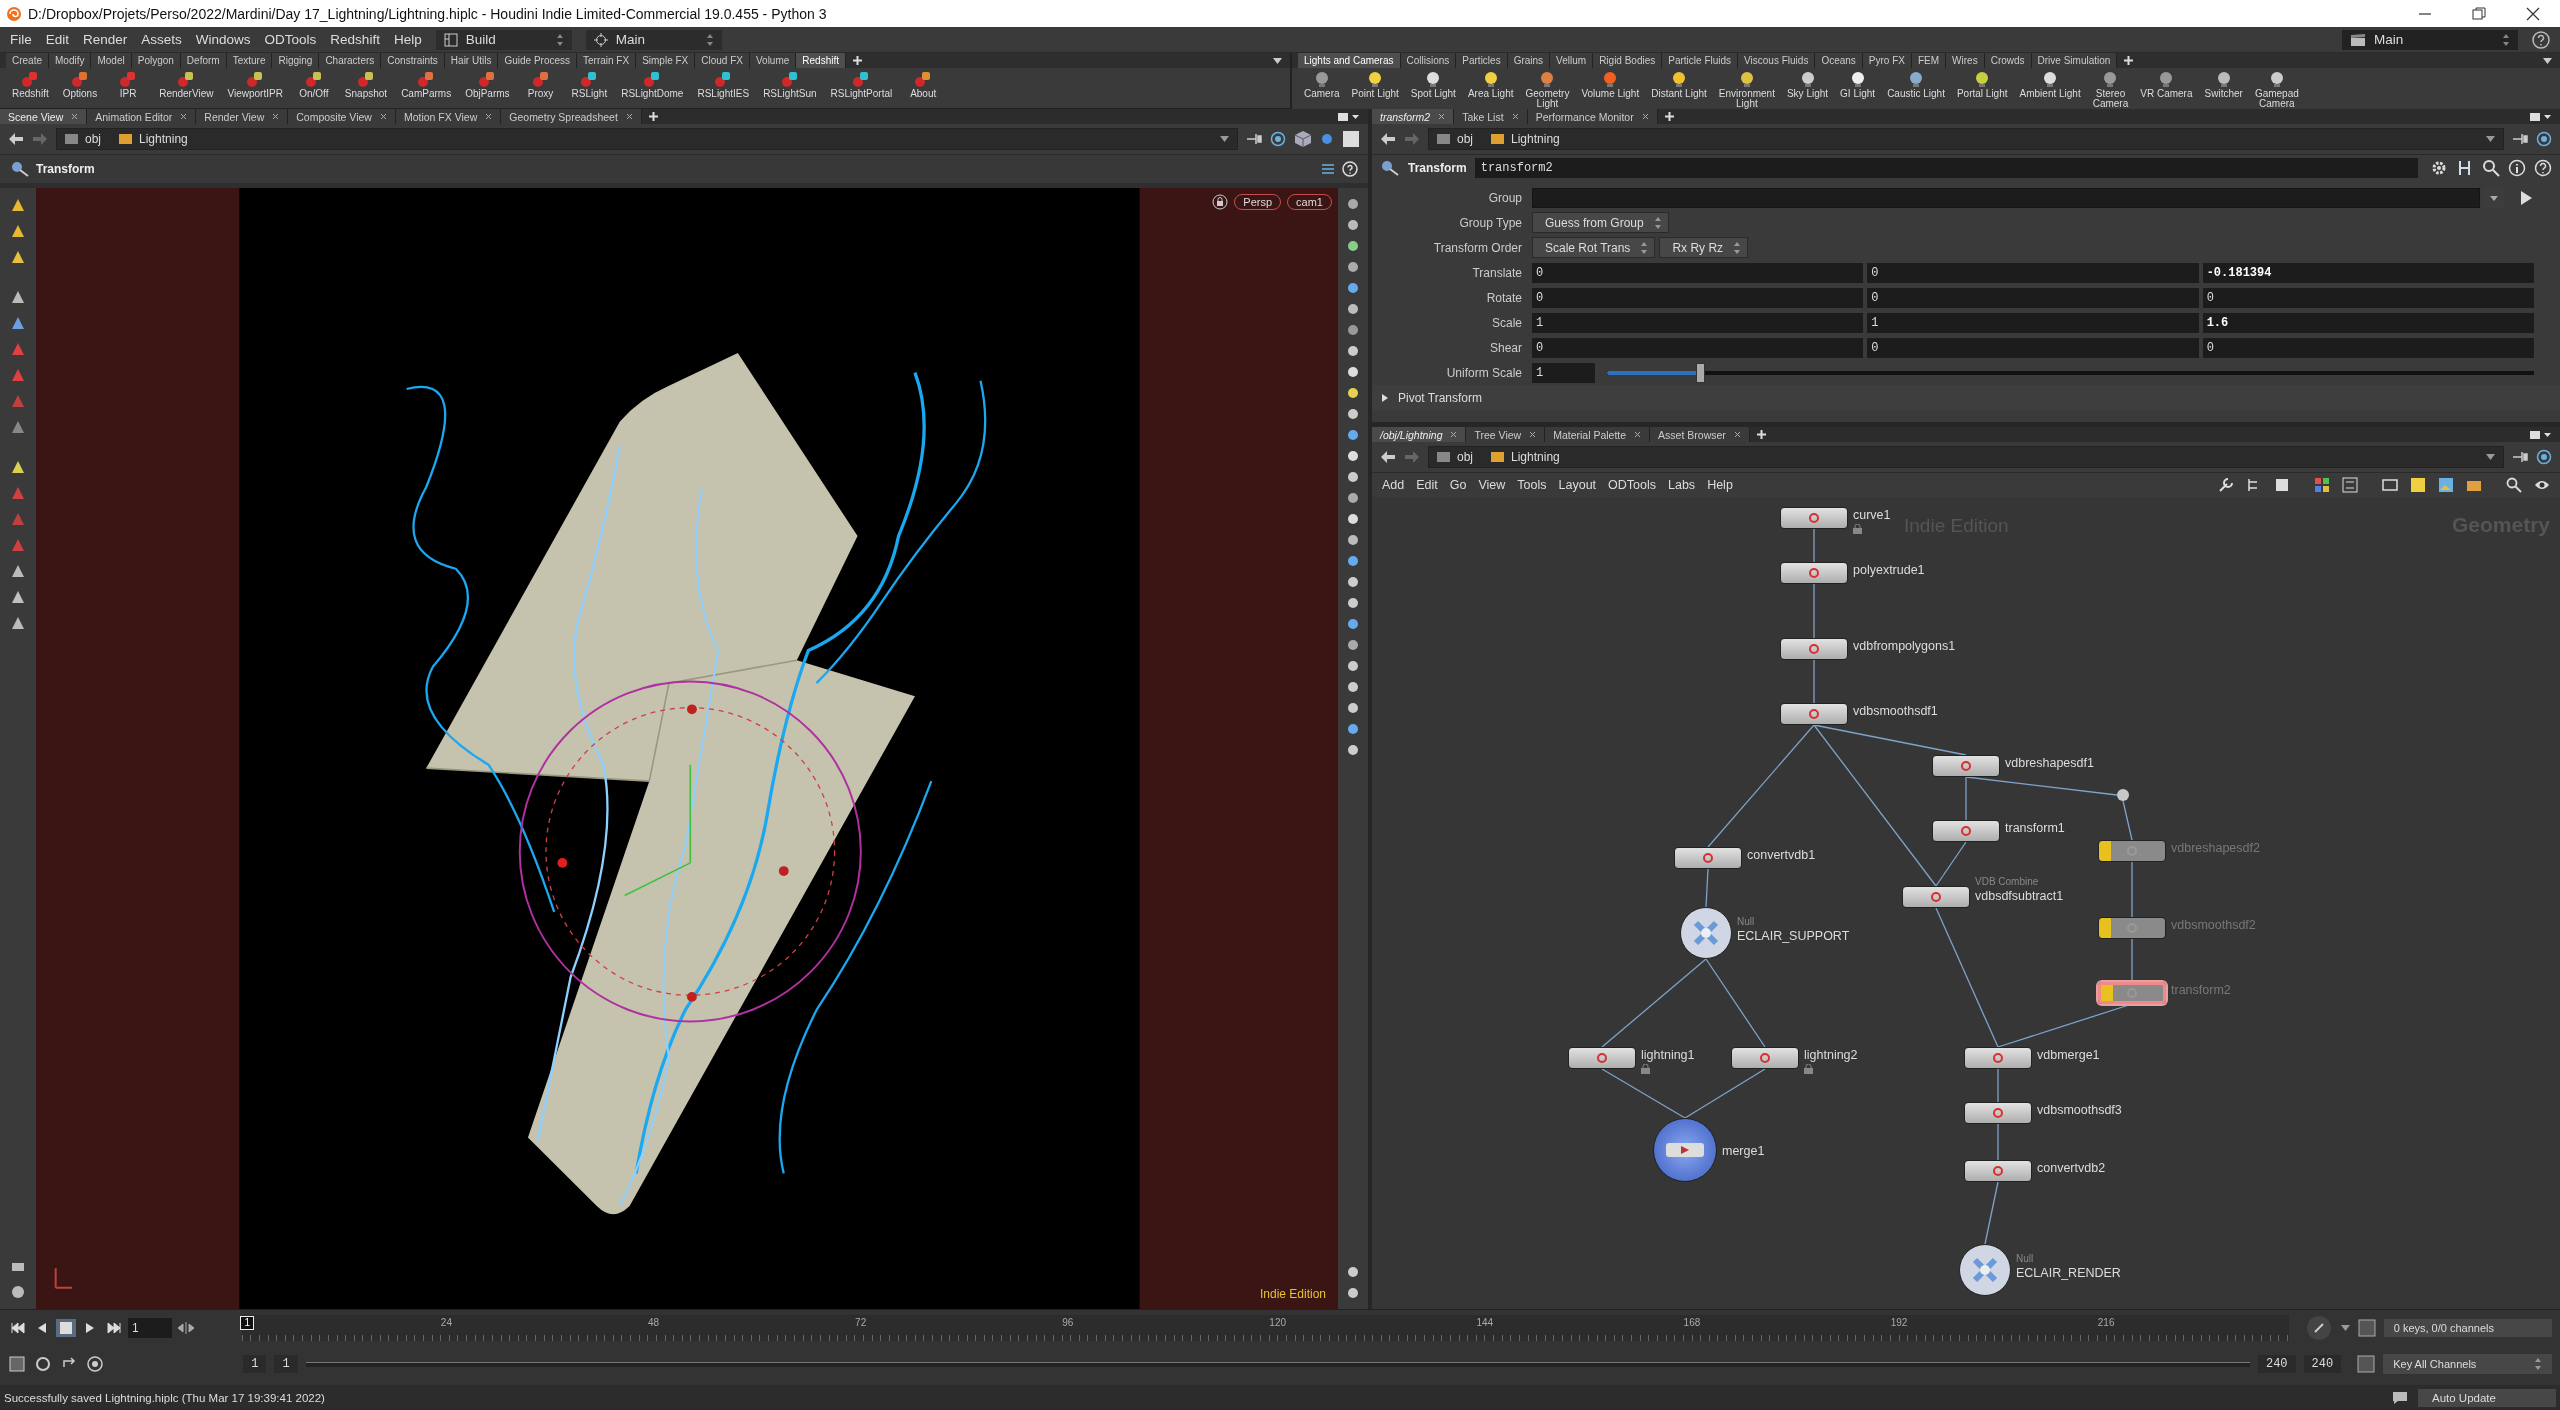 The height and width of the screenshot is (1410, 2560). What do you see at coordinates (1529, 60) in the screenshot?
I see `shelf-tab: Grains` at bounding box center [1529, 60].